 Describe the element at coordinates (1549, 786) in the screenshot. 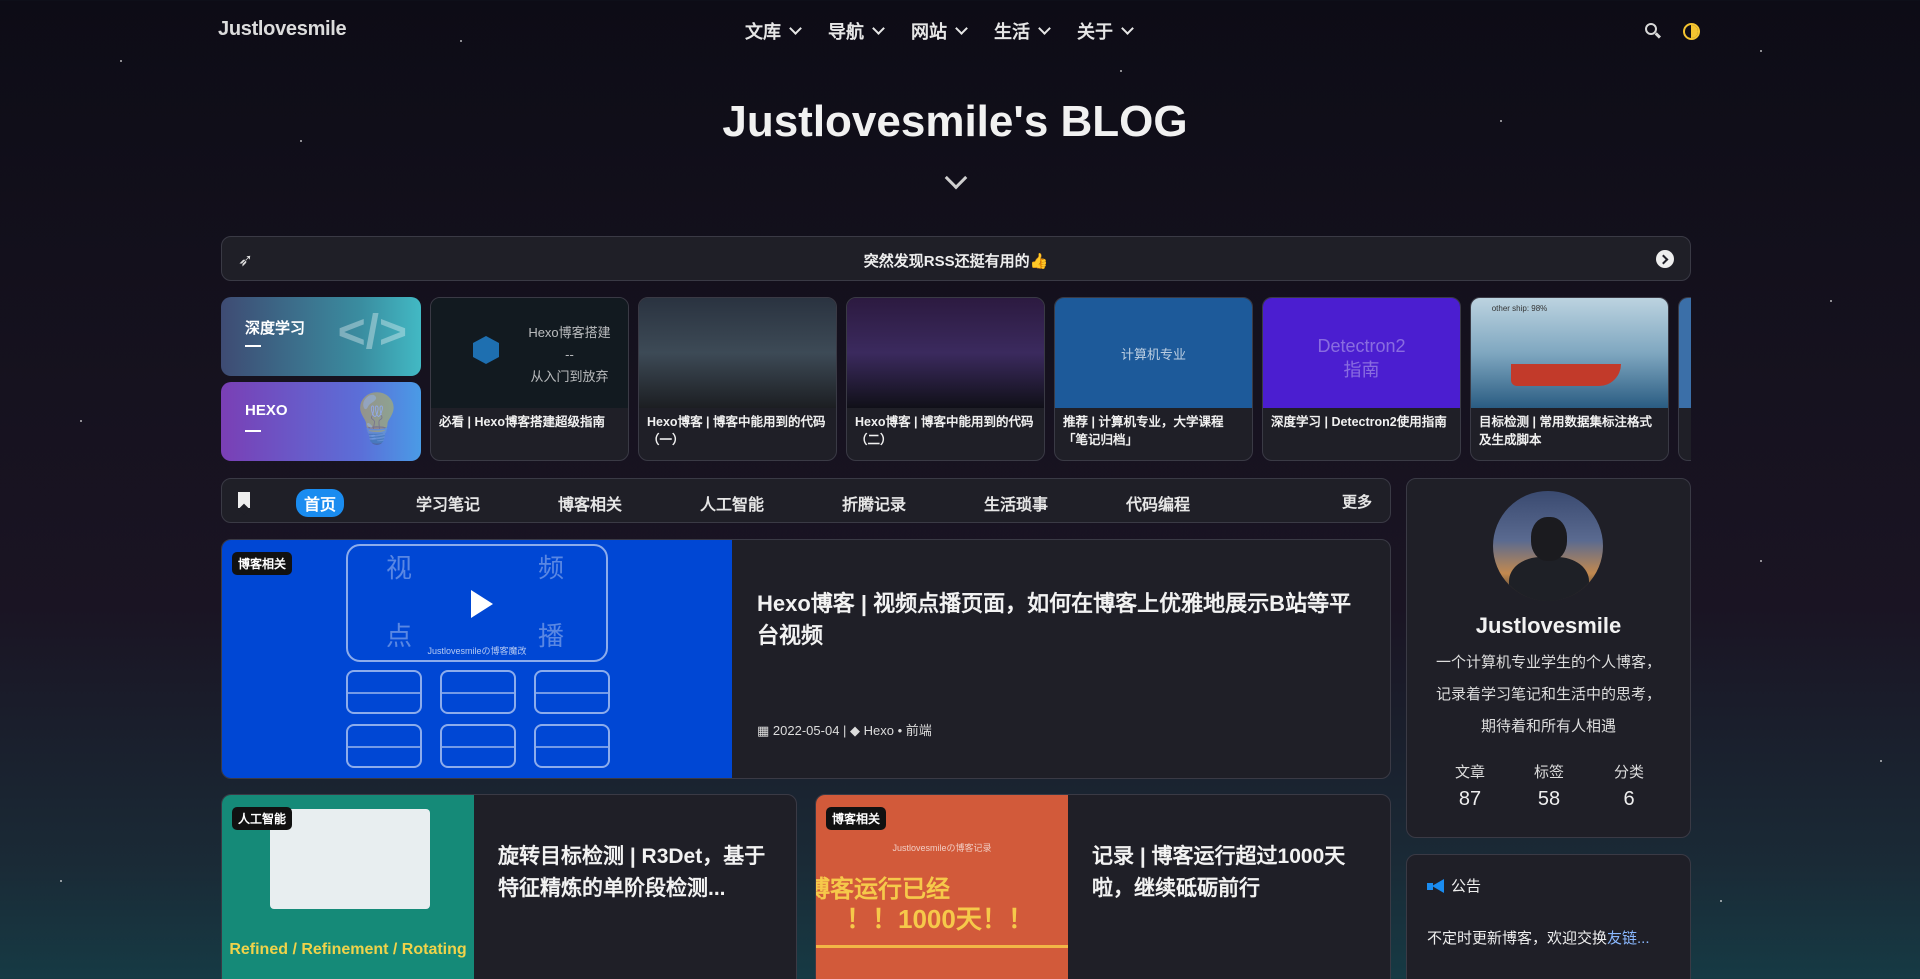

I see `stat-tags: 标签 58` at that location.